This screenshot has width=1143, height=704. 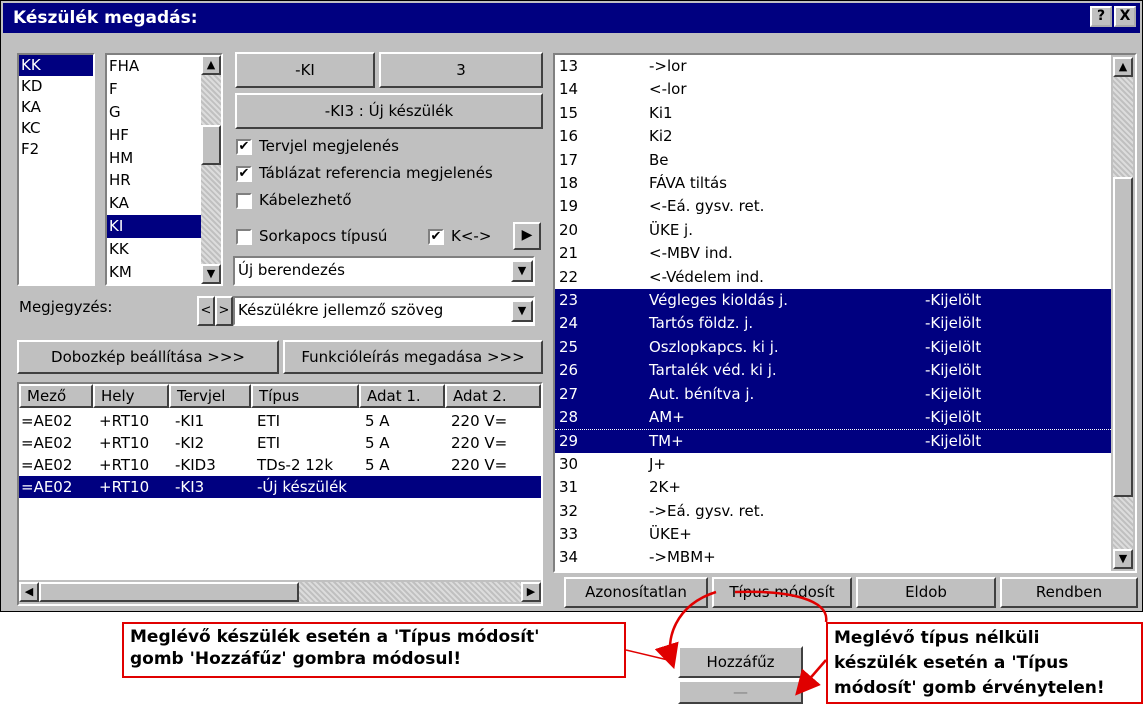 I want to click on annotation-arrows, so click(x=726, y=643).